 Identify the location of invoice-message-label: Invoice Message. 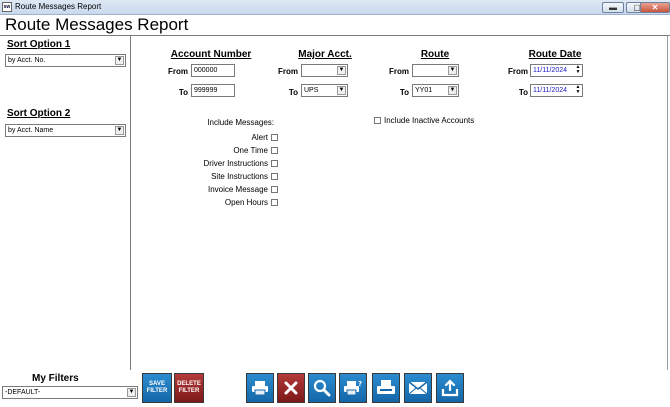
(237, 189).